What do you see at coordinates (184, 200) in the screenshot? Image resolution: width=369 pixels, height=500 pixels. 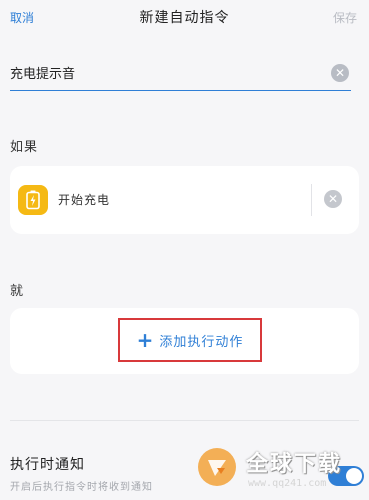 I see `condition-card: 开始充电 ✕` at bounding box center [184, 200].